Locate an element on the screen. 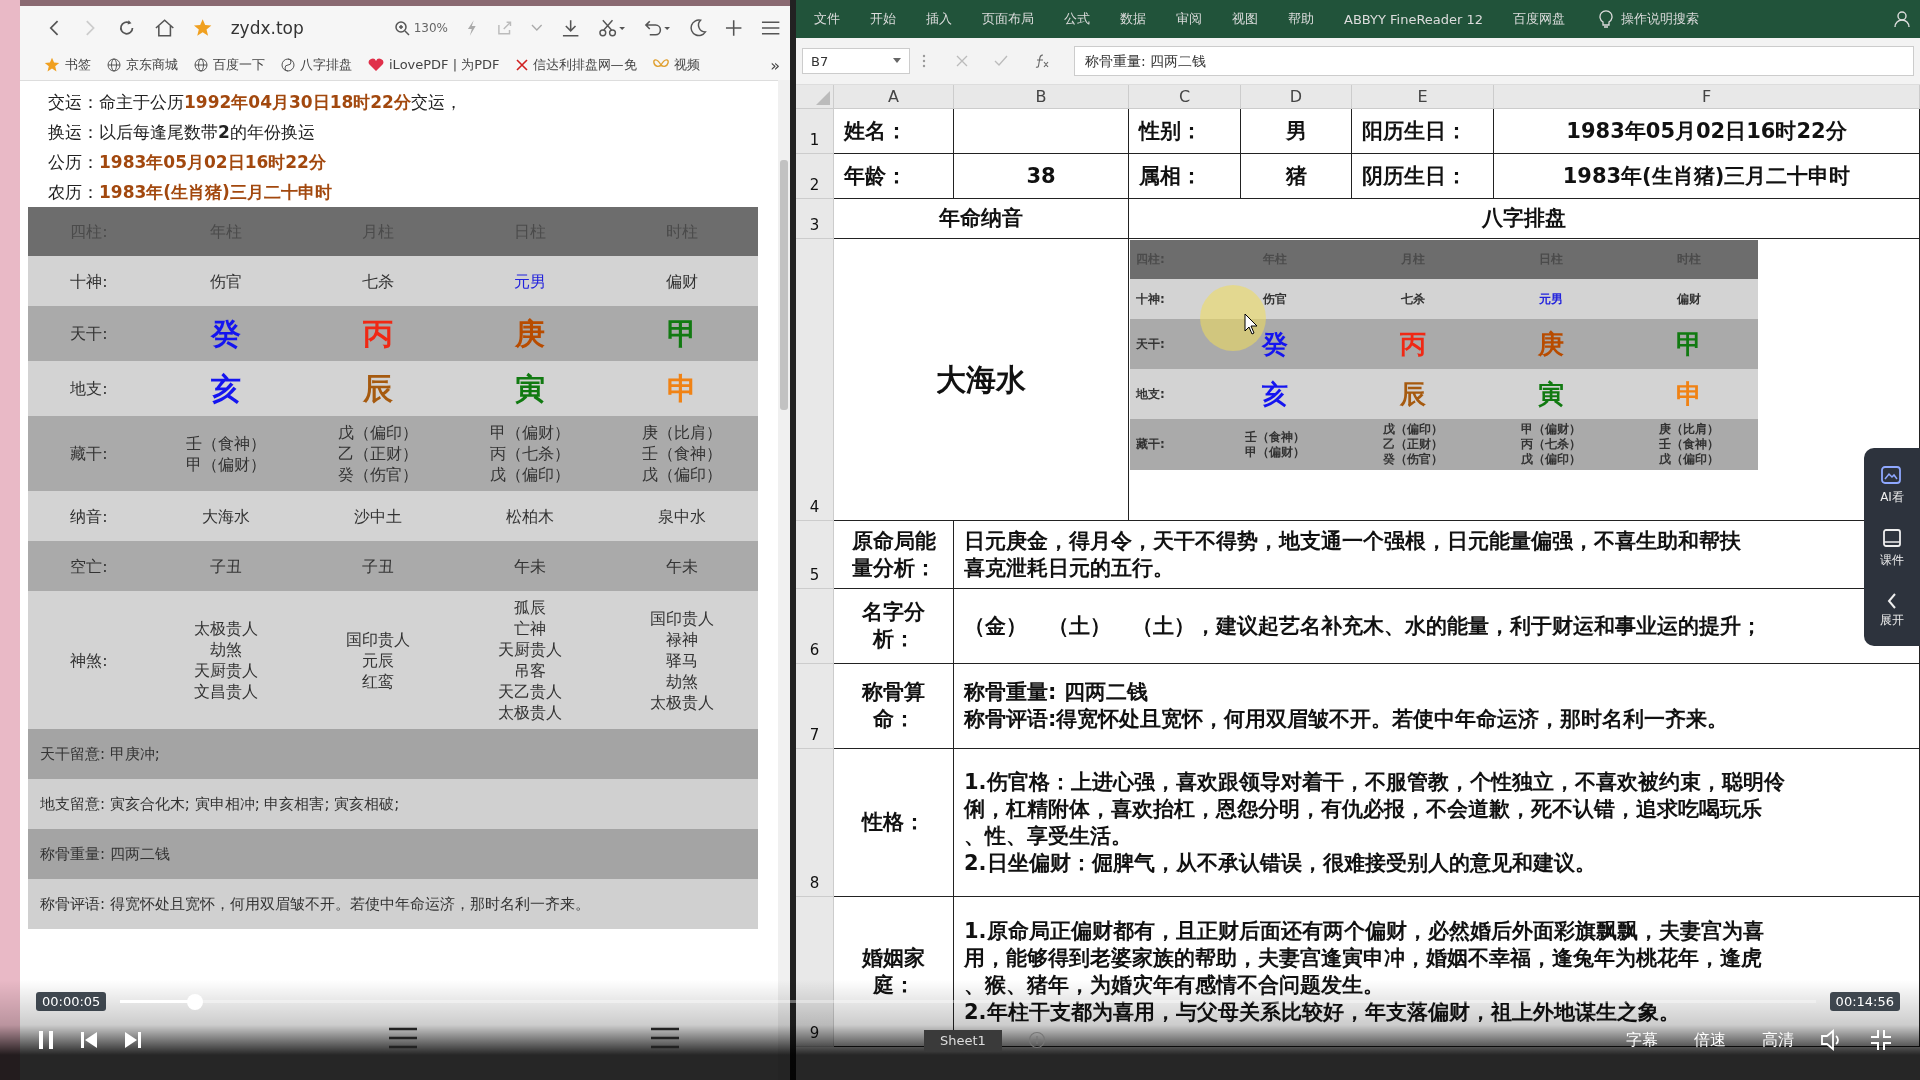 This screenshot has height=1080, width=1920. cell-text: 婚姻家 庭： is located at coordinates (893, 971).